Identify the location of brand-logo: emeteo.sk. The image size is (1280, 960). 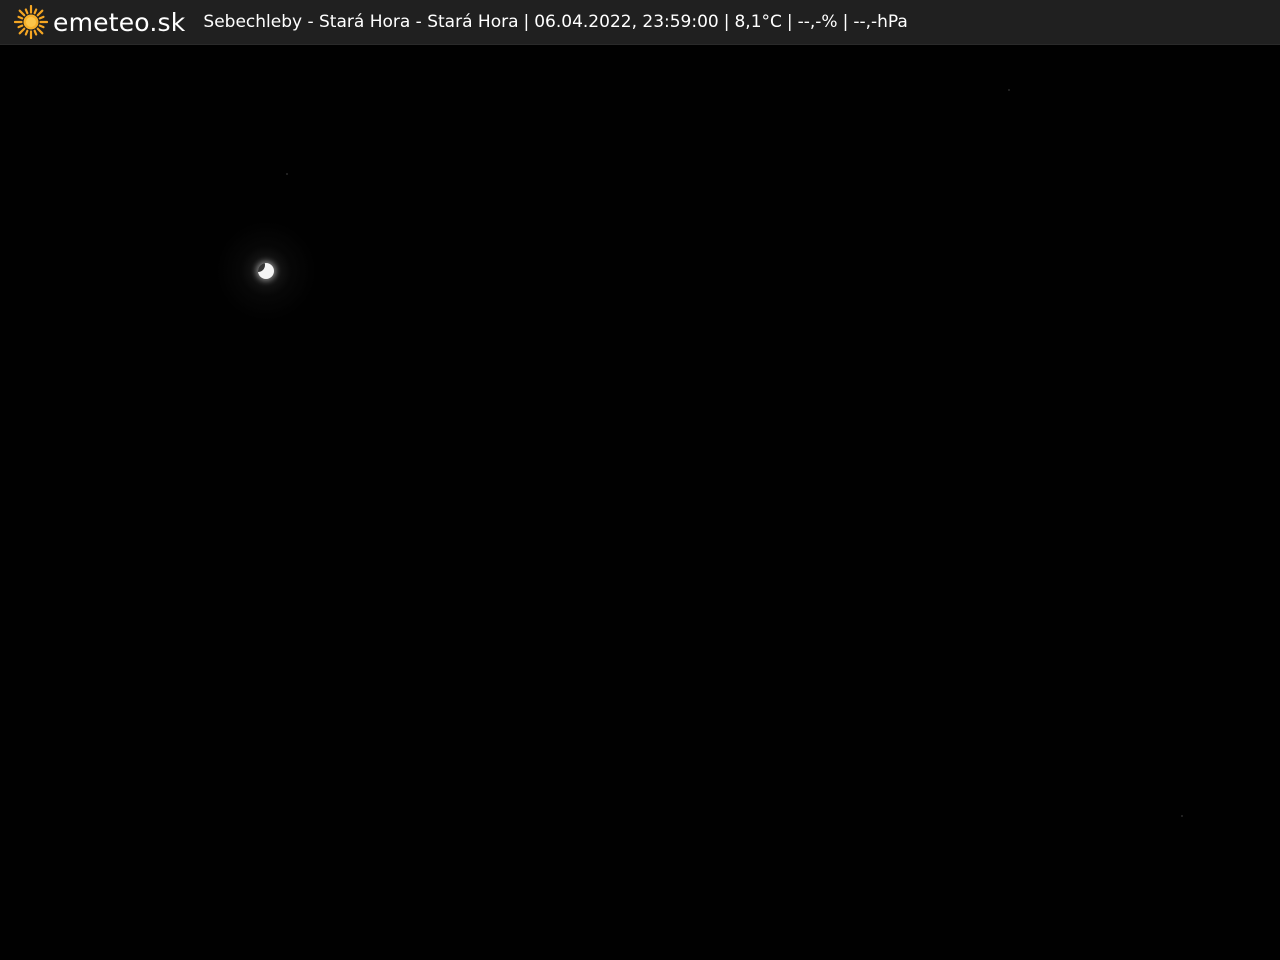
(99, 22).